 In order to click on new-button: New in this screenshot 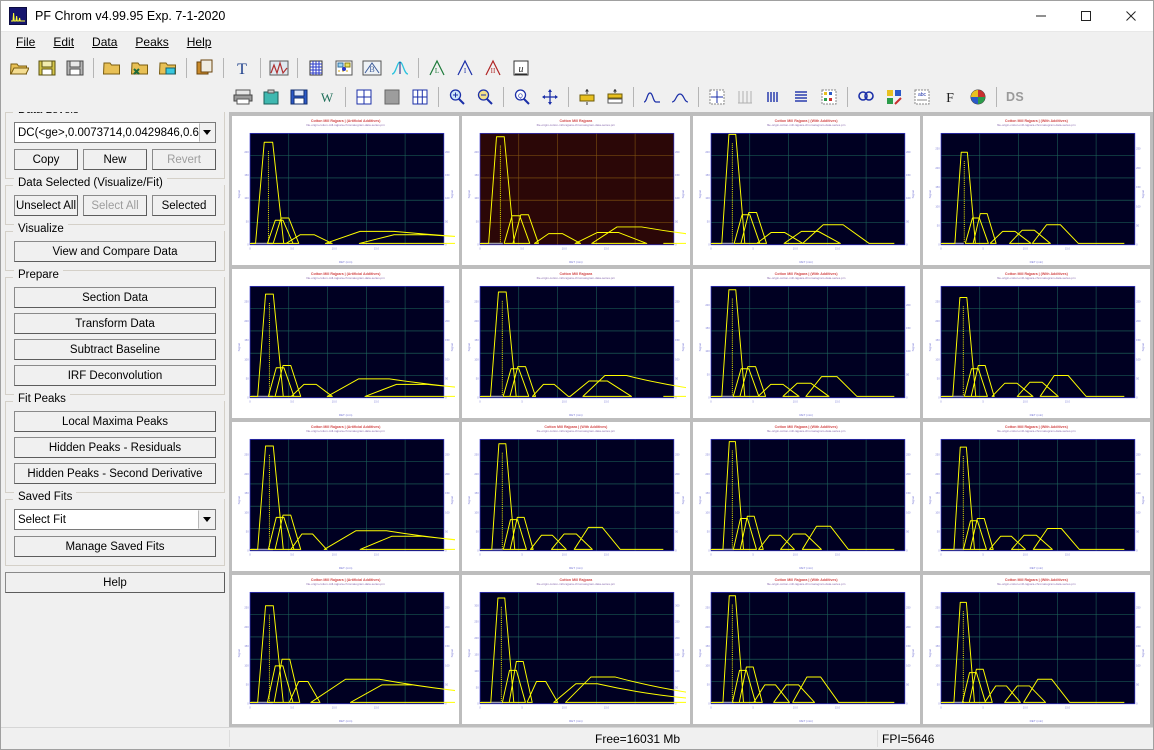, I will do `click(115, 159)`.